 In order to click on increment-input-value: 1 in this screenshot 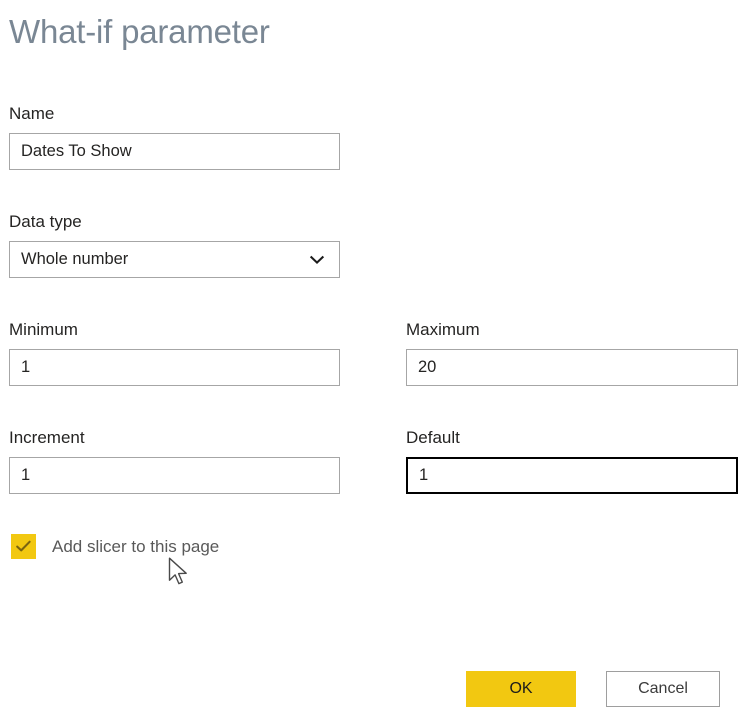, I will do `click(26, 475)`.